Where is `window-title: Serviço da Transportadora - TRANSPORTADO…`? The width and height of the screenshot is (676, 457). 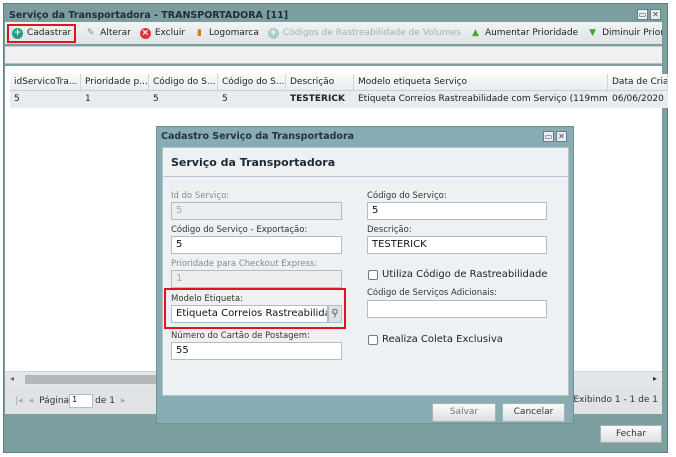
window-title: Serviço da Transportadora - TRANSPORTADO… is located at coordinates (149, 15).